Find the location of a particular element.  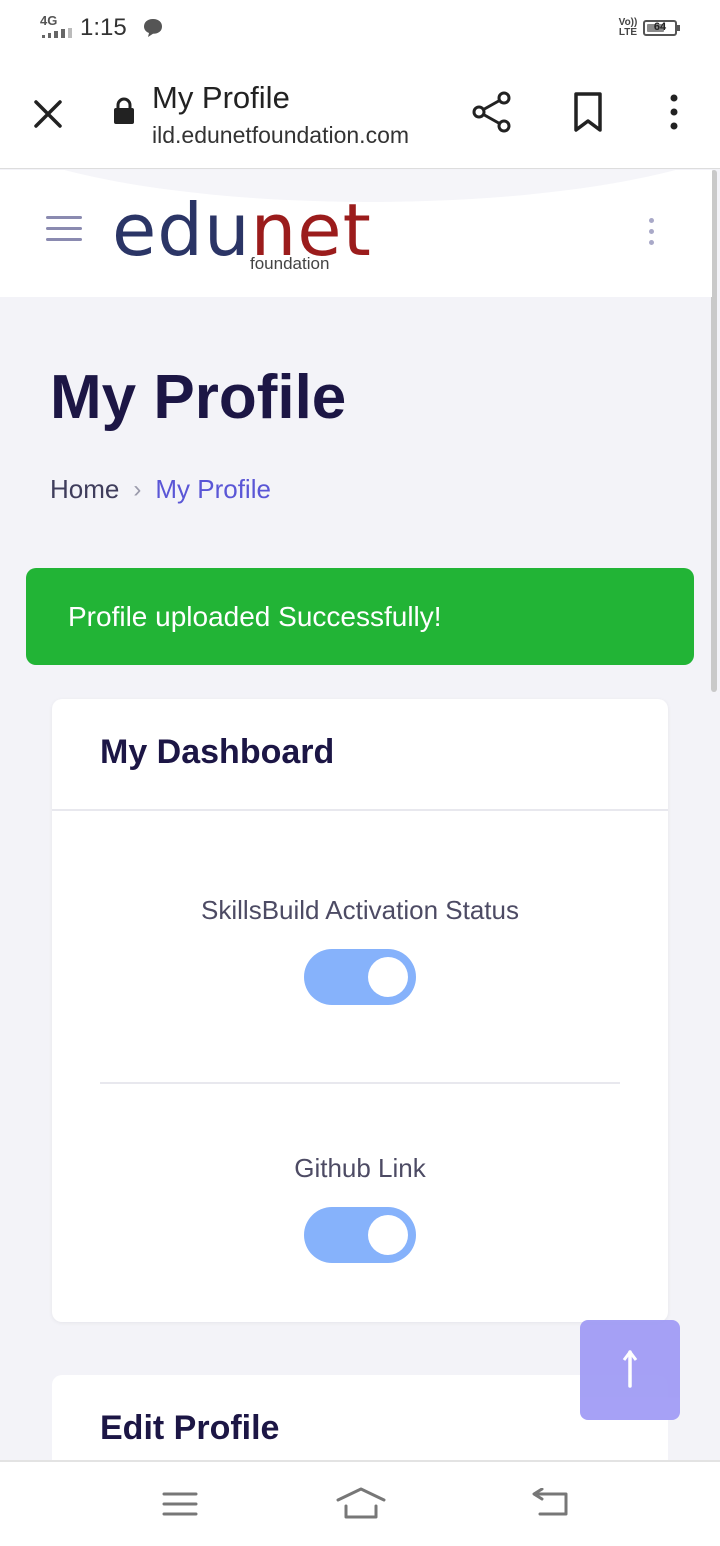

hamburger-menu-icon is located at coordinates (64, 229).